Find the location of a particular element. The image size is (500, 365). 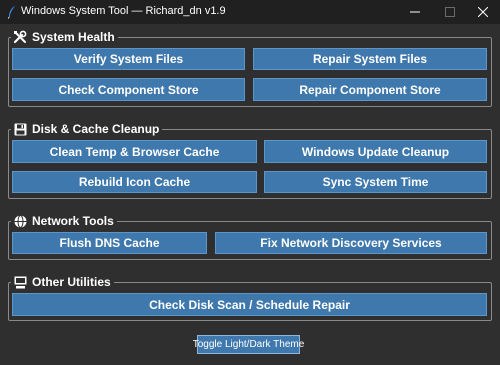

system-health-title: System Health is located at coordinates (73, 37).